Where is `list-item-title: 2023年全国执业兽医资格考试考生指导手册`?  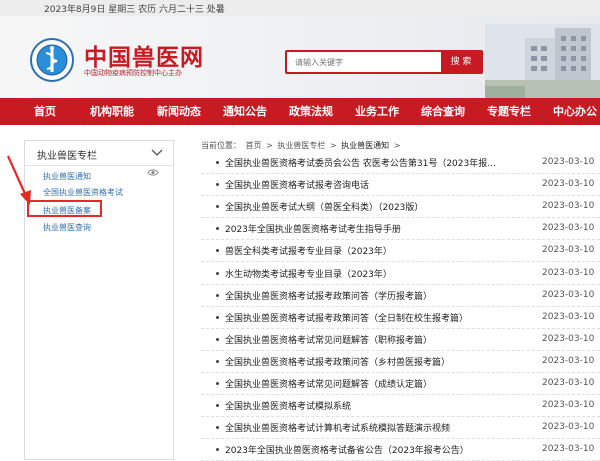 list-item-title: 2023年全国执业兽医资格考试考生指导手册 is located at coordinates (313, 228).